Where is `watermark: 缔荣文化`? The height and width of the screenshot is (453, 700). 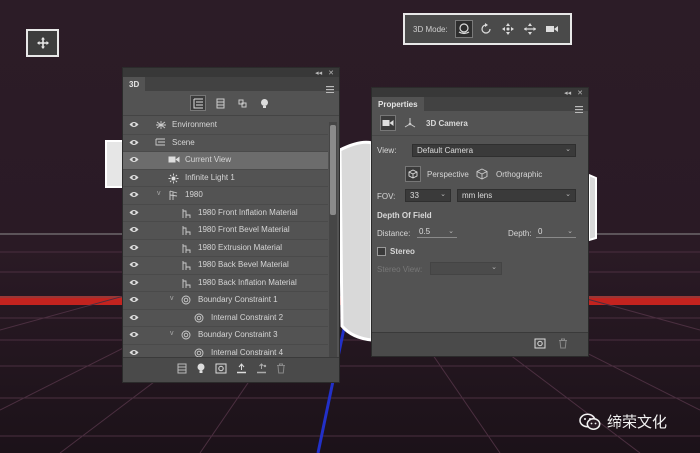
watermark: 缔荣文化 is located at coordinates (623, 421).